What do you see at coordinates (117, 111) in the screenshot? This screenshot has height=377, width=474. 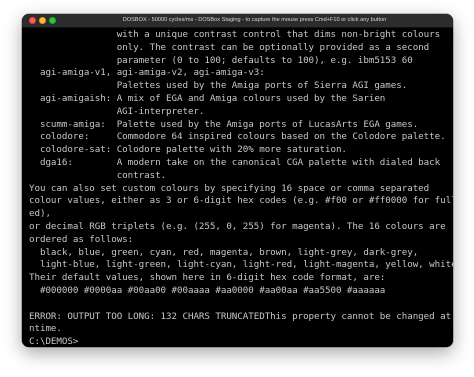 I see `terminal-line: AGI-interpreter.` at bounding box center [117, 111].